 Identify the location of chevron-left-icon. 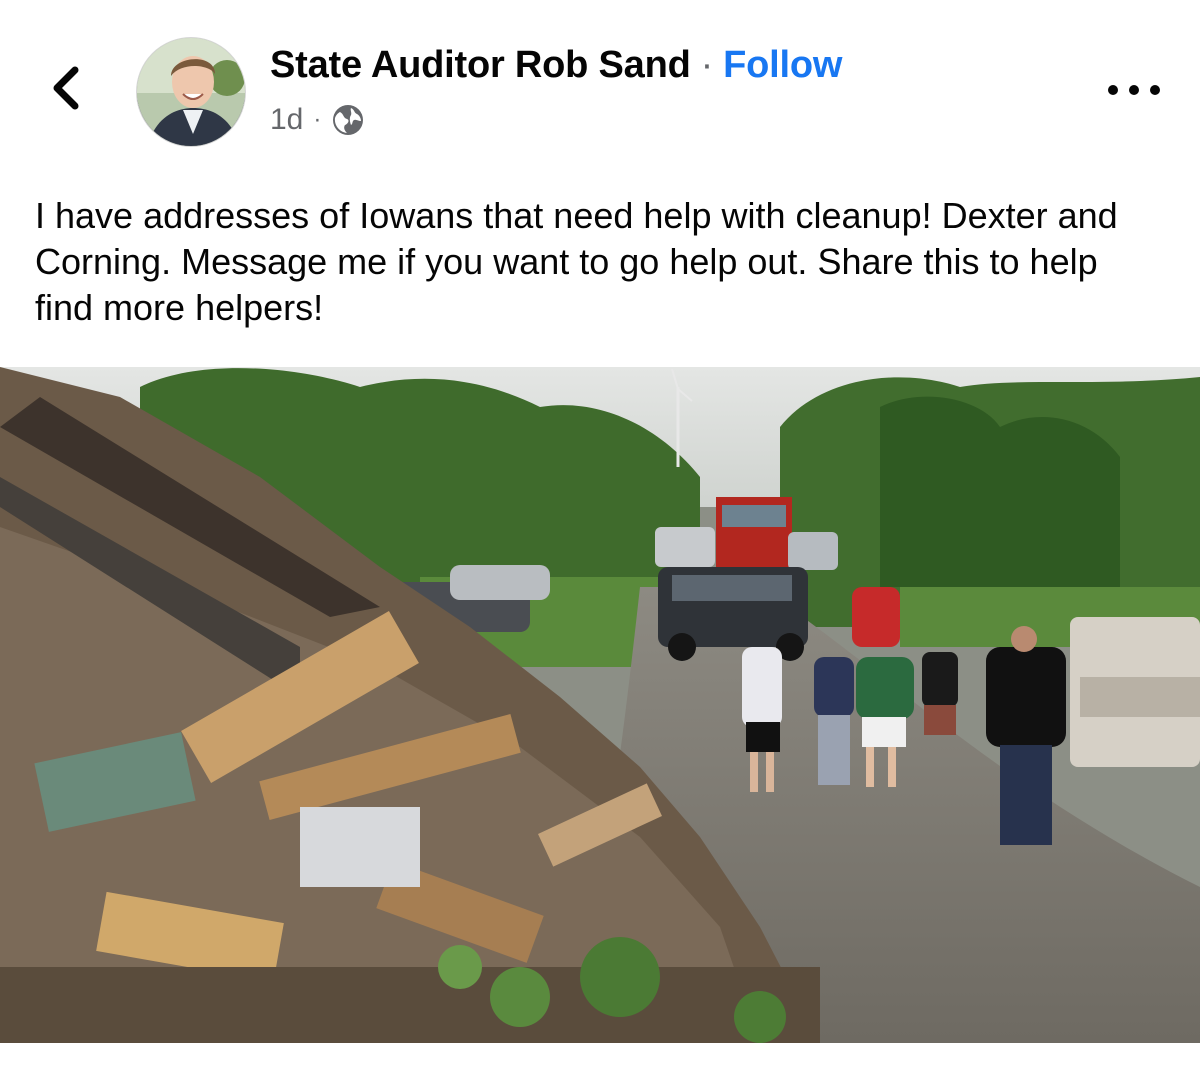
(66, 88).